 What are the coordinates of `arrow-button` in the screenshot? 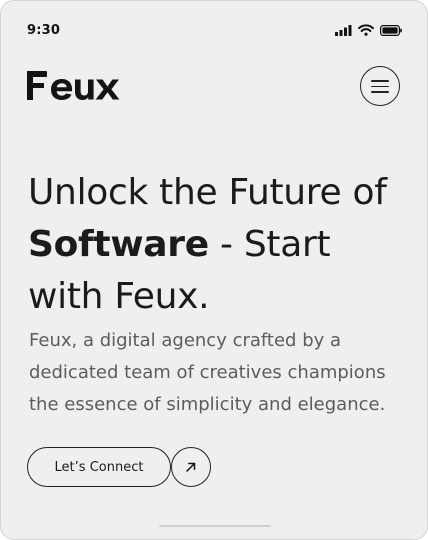 It's located at (191, 467).